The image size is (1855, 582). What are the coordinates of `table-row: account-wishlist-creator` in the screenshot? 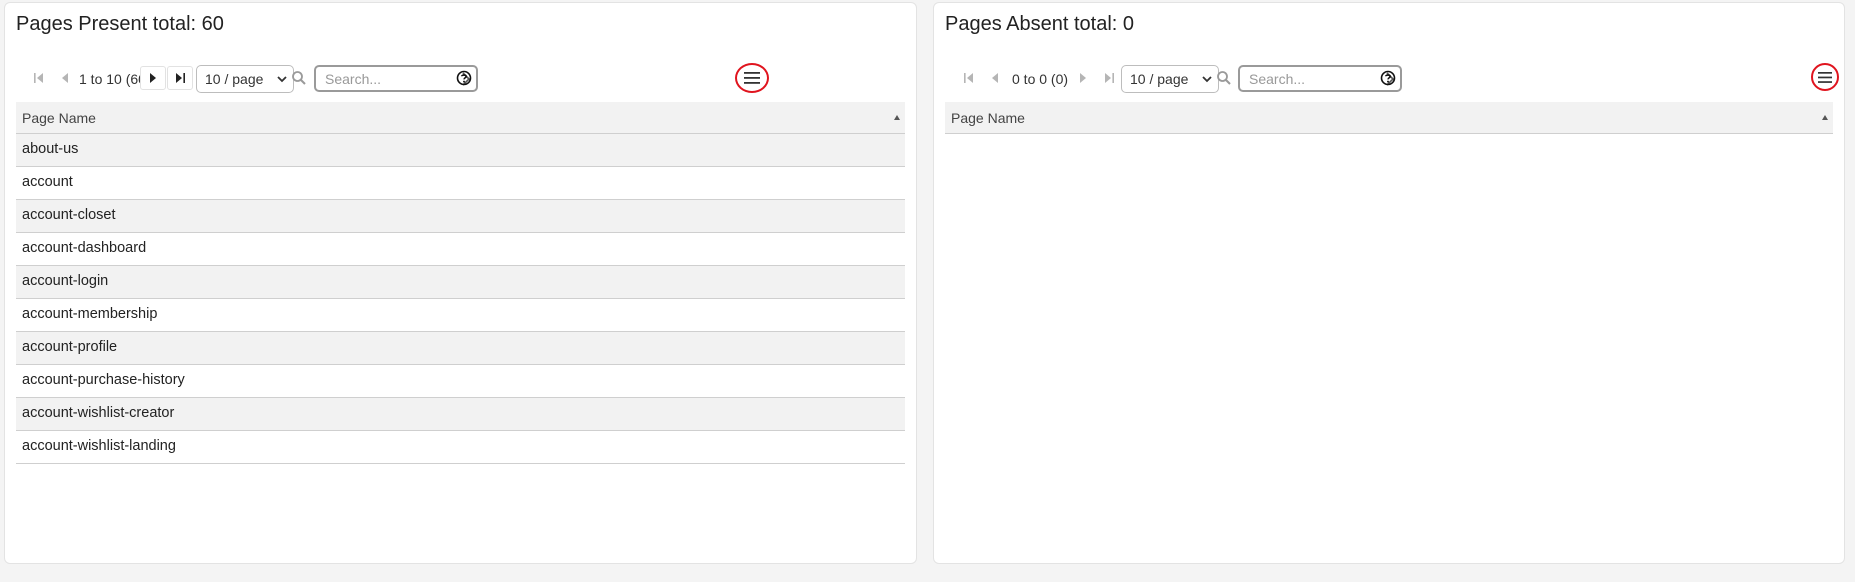 It's located at (460, 414).